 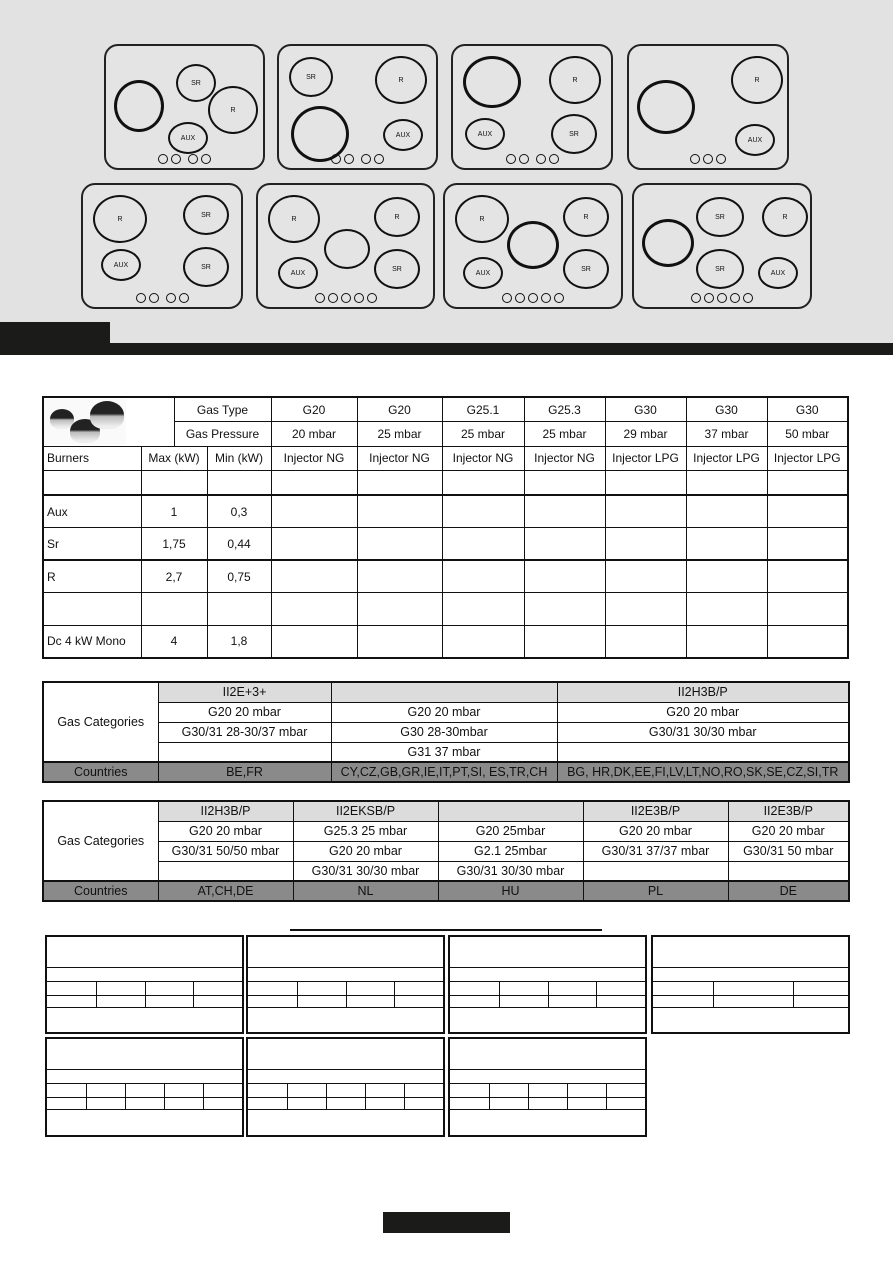 I want to click on countries-list: BE,FR, so click(x=244, y=772).